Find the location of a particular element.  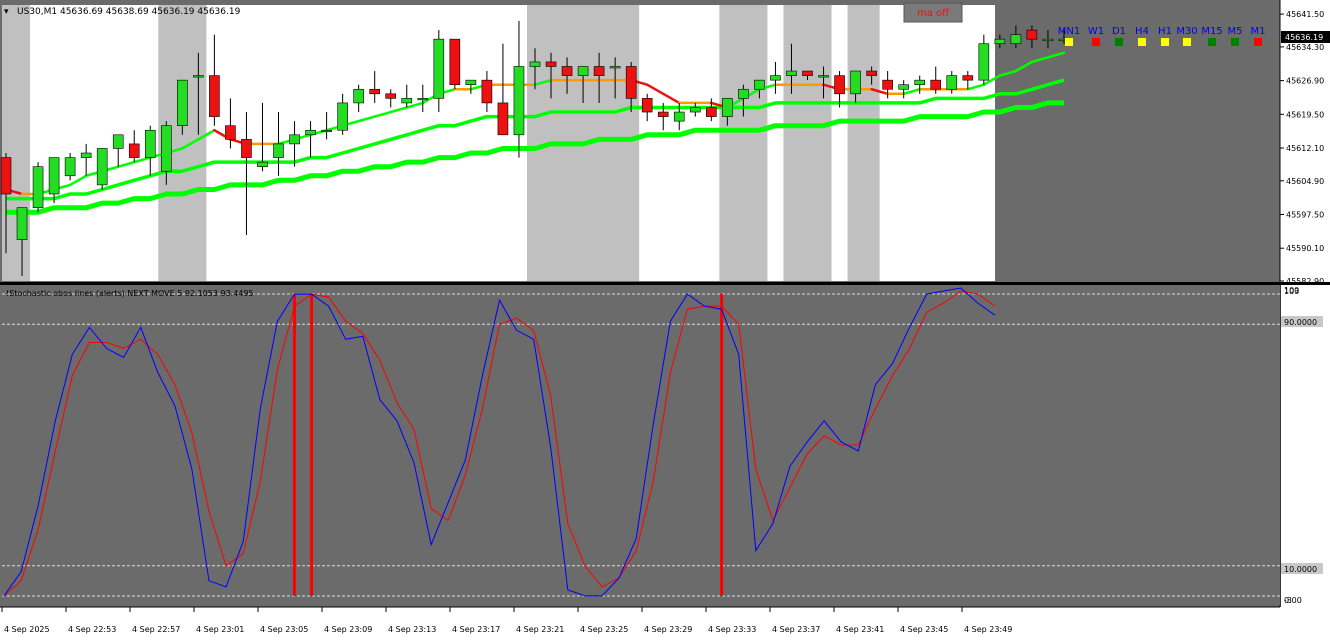

level-high-label: 90.0000 is located at coordinates (1300, 322).